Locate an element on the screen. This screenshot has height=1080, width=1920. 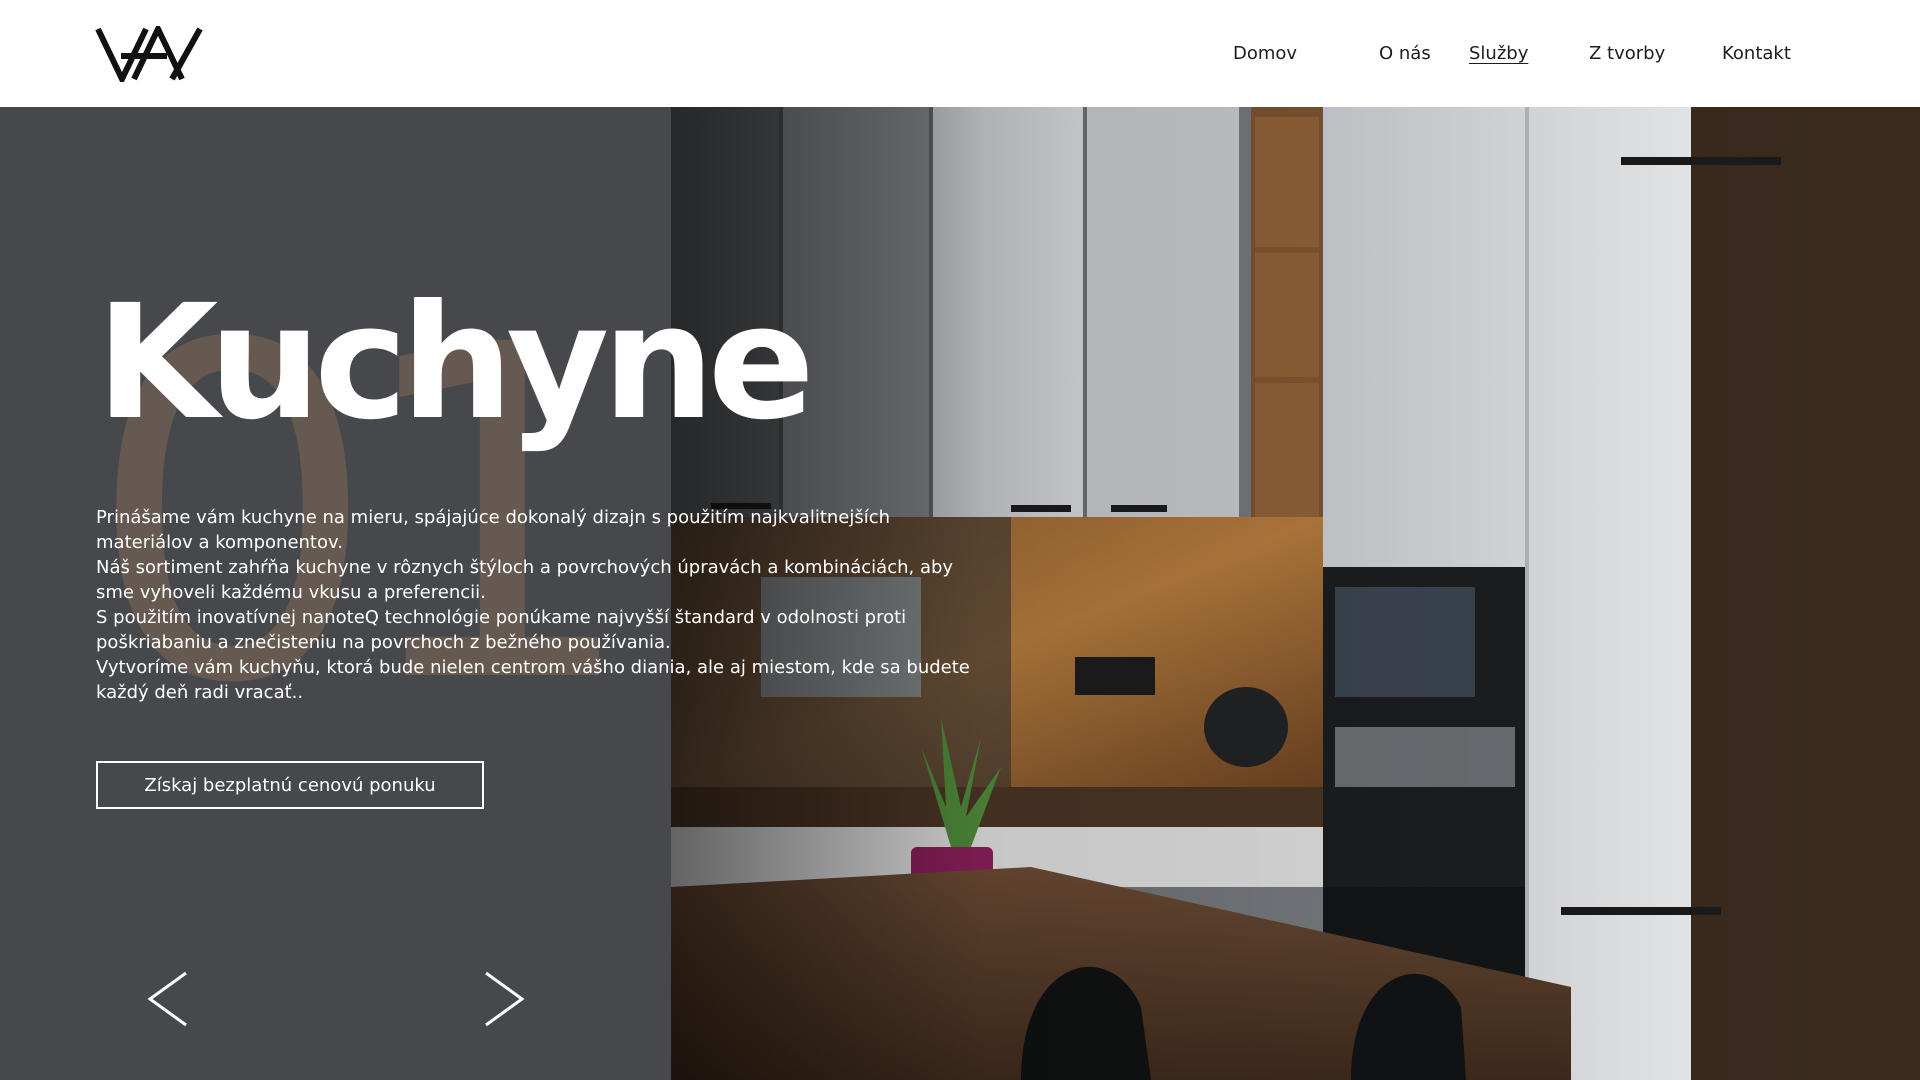
get-quote-button: Získaj bezplatnú cenovú ponuku is located at coordinates (290, 785).